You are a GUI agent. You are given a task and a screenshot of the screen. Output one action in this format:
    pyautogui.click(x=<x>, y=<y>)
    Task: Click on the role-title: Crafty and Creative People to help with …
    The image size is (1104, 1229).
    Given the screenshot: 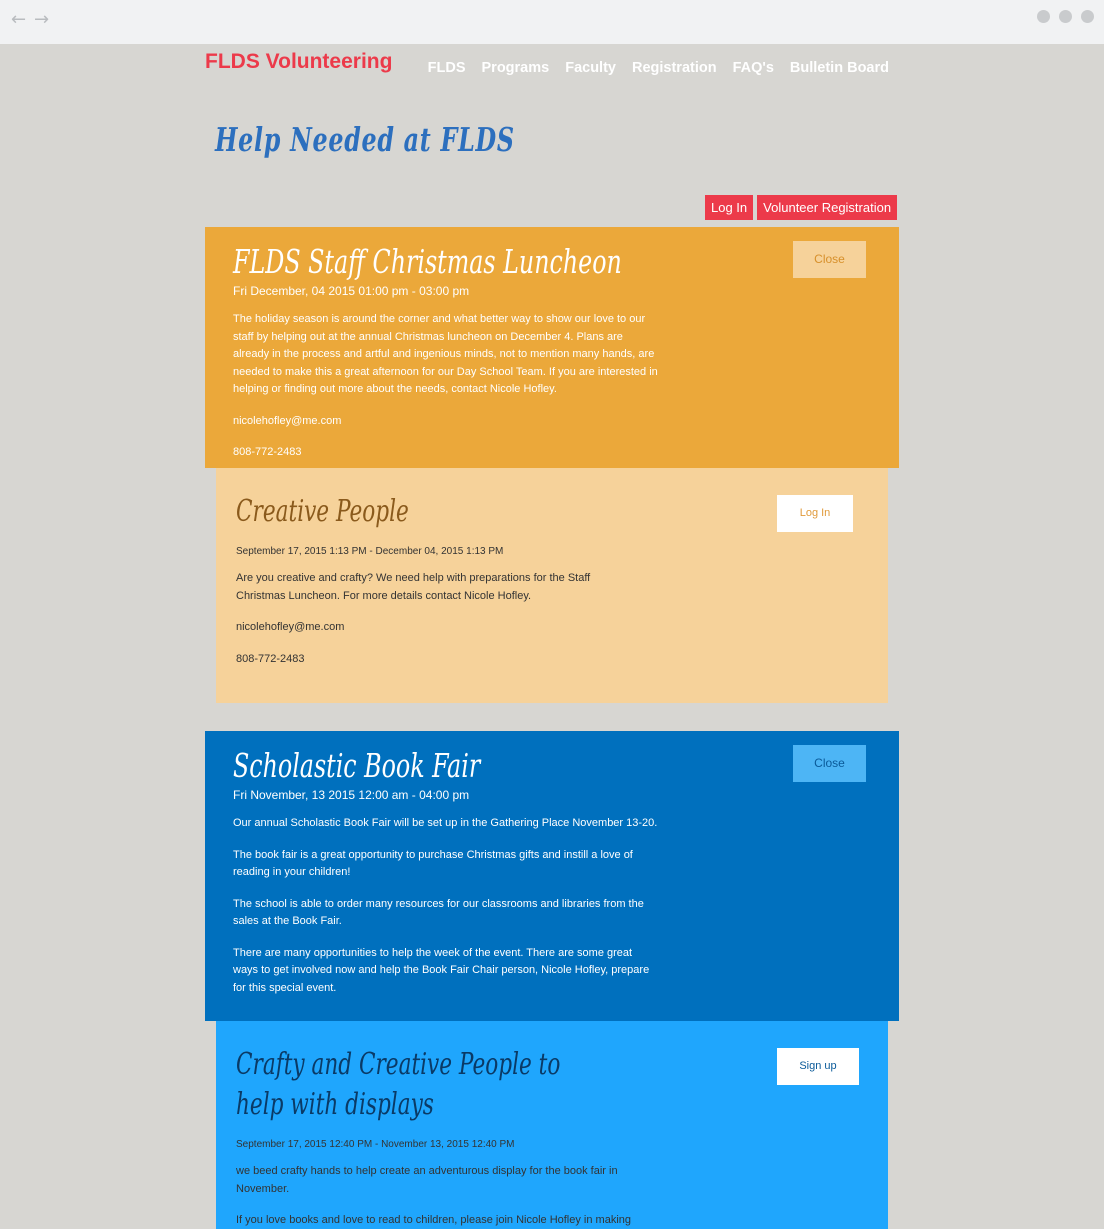 What is the action you would take?
    pyautogui.click(x=398, y=1084)
    